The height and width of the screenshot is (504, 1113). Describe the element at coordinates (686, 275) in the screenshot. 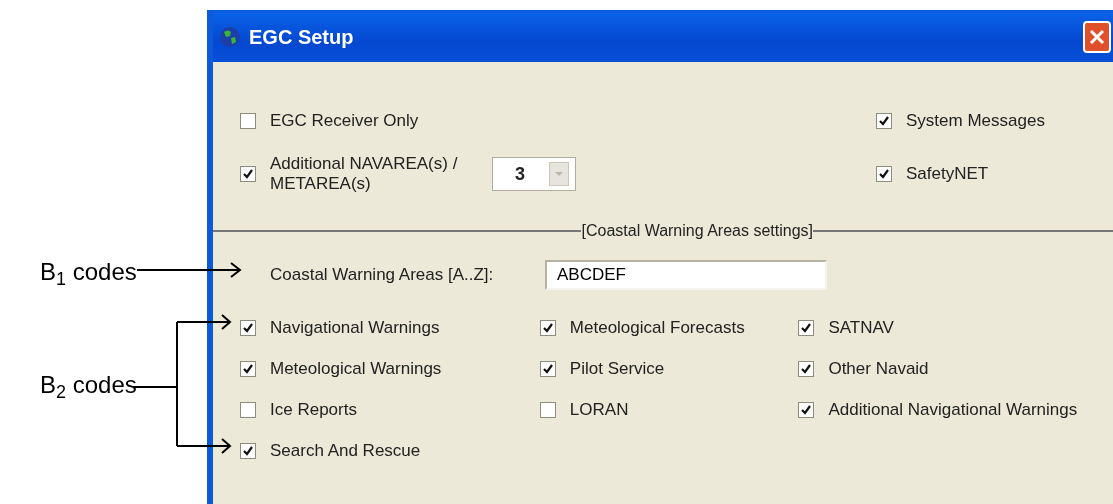

I see `text-field: ABCDEF` at that location.